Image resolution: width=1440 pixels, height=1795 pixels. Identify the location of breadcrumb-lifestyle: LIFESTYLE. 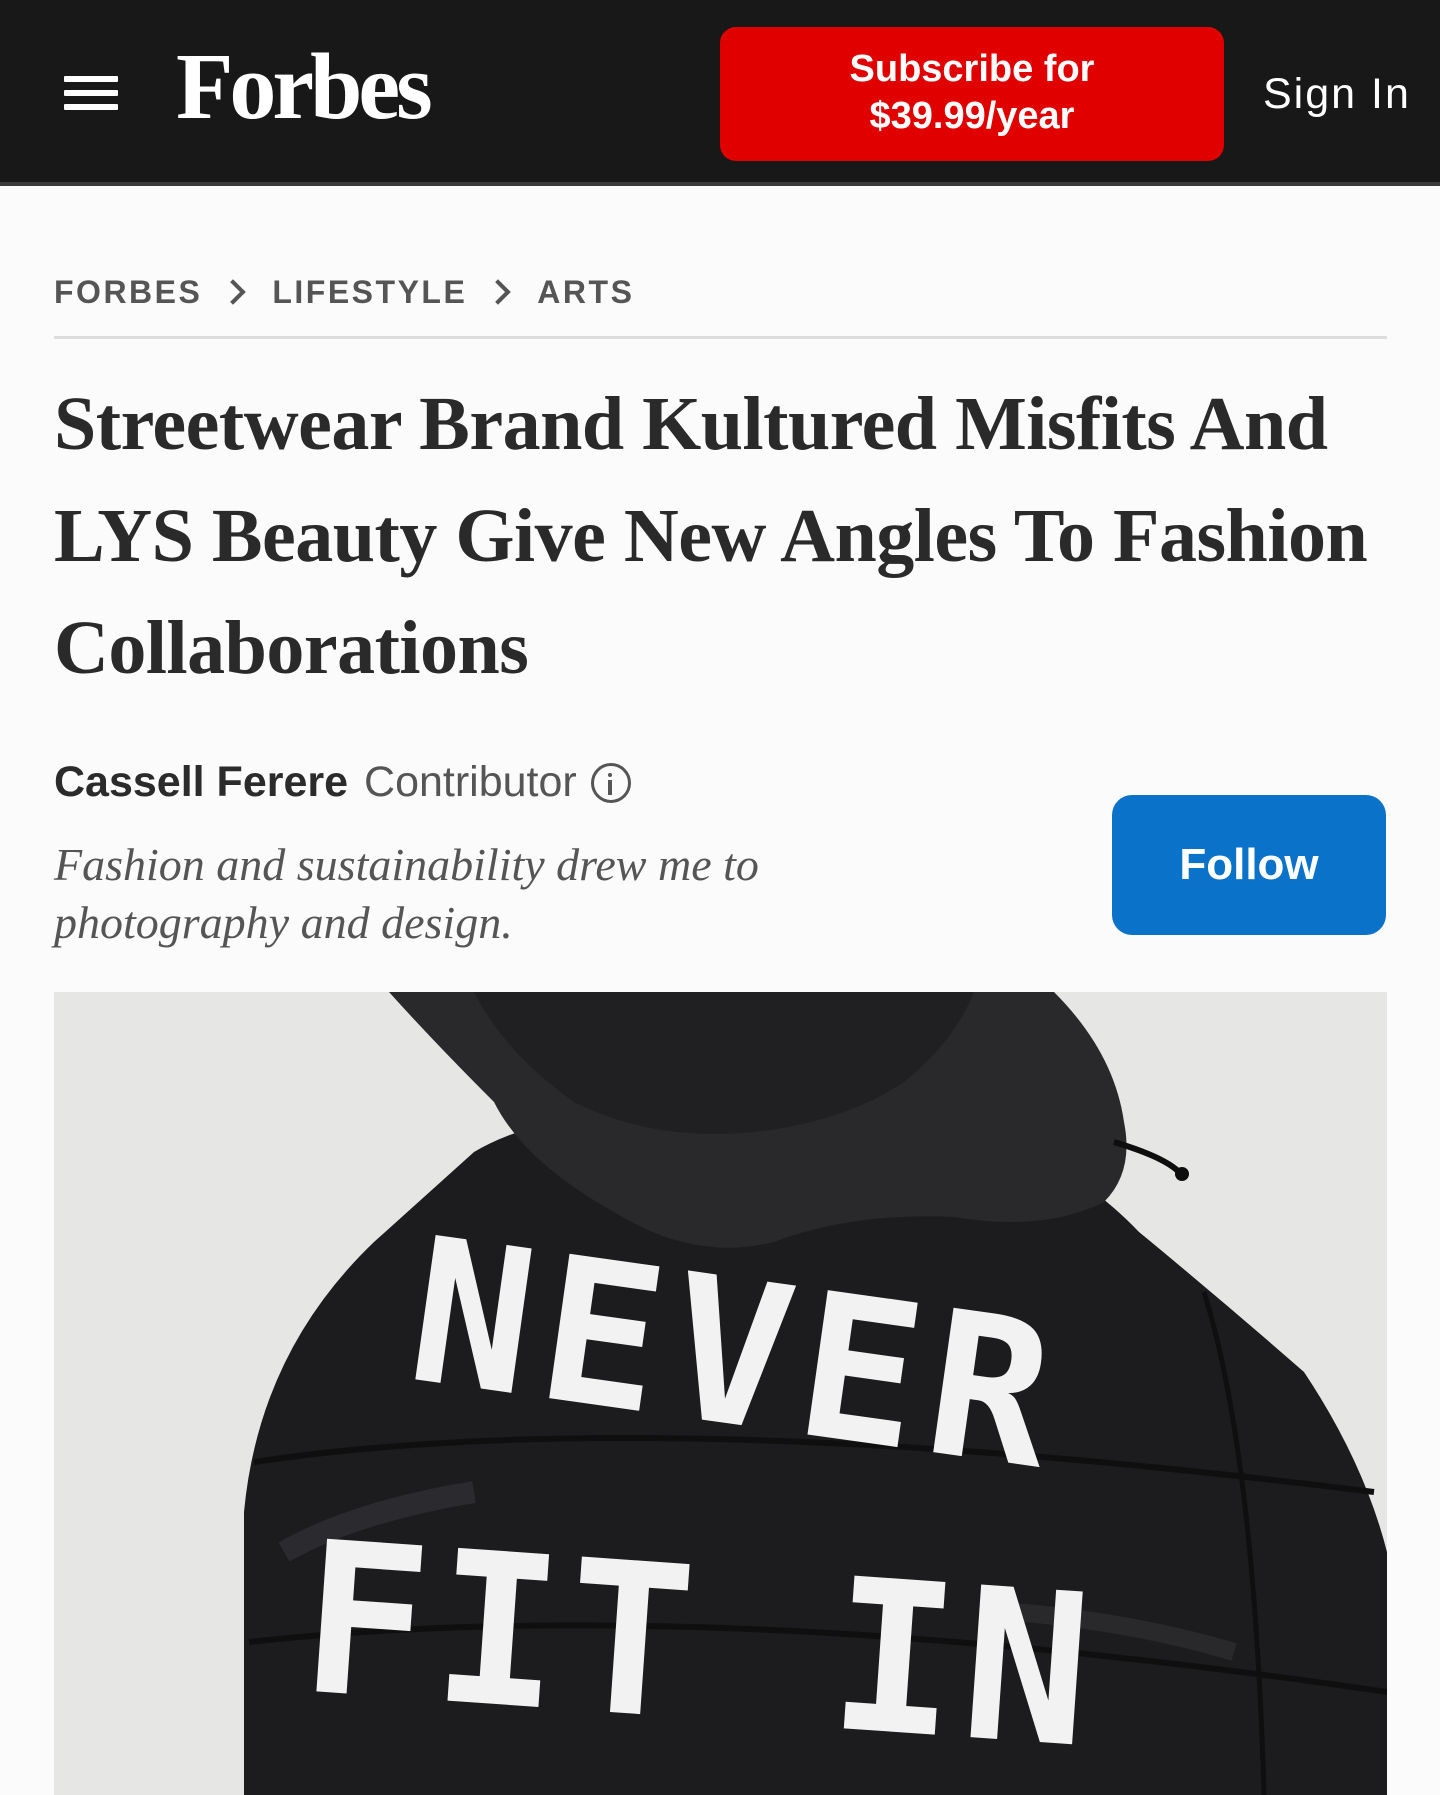
(369, 292).